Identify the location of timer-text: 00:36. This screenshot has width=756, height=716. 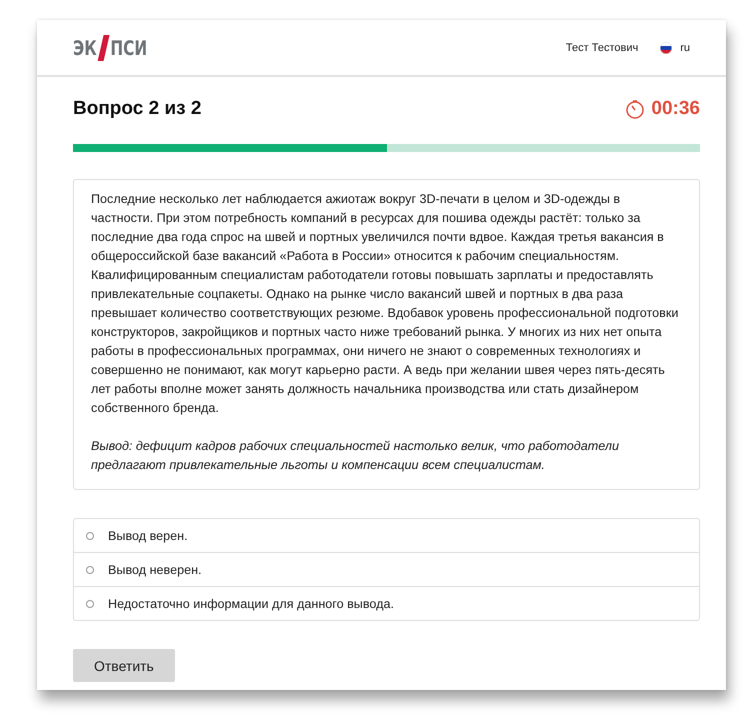
(675, 109).